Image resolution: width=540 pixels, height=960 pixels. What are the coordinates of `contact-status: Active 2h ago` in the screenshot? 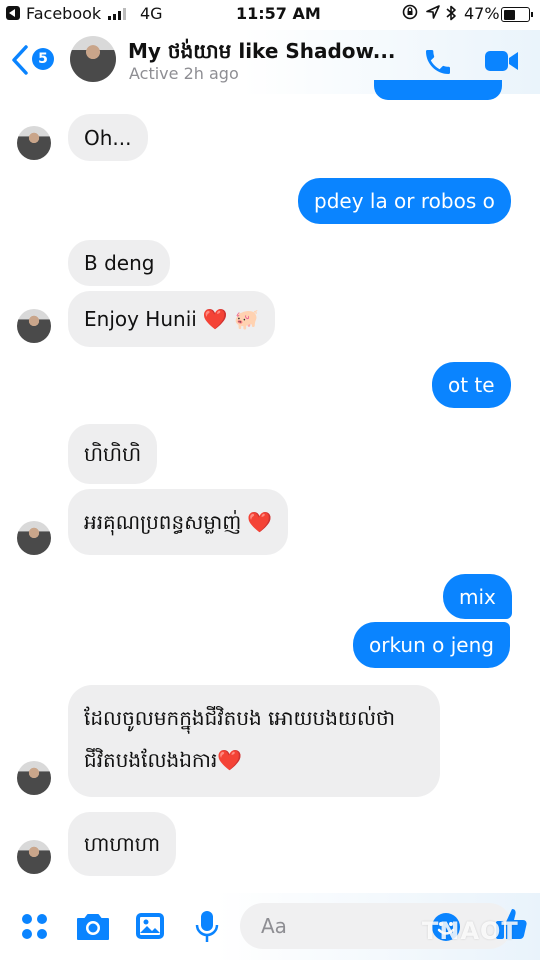 It's located at (184, 73).